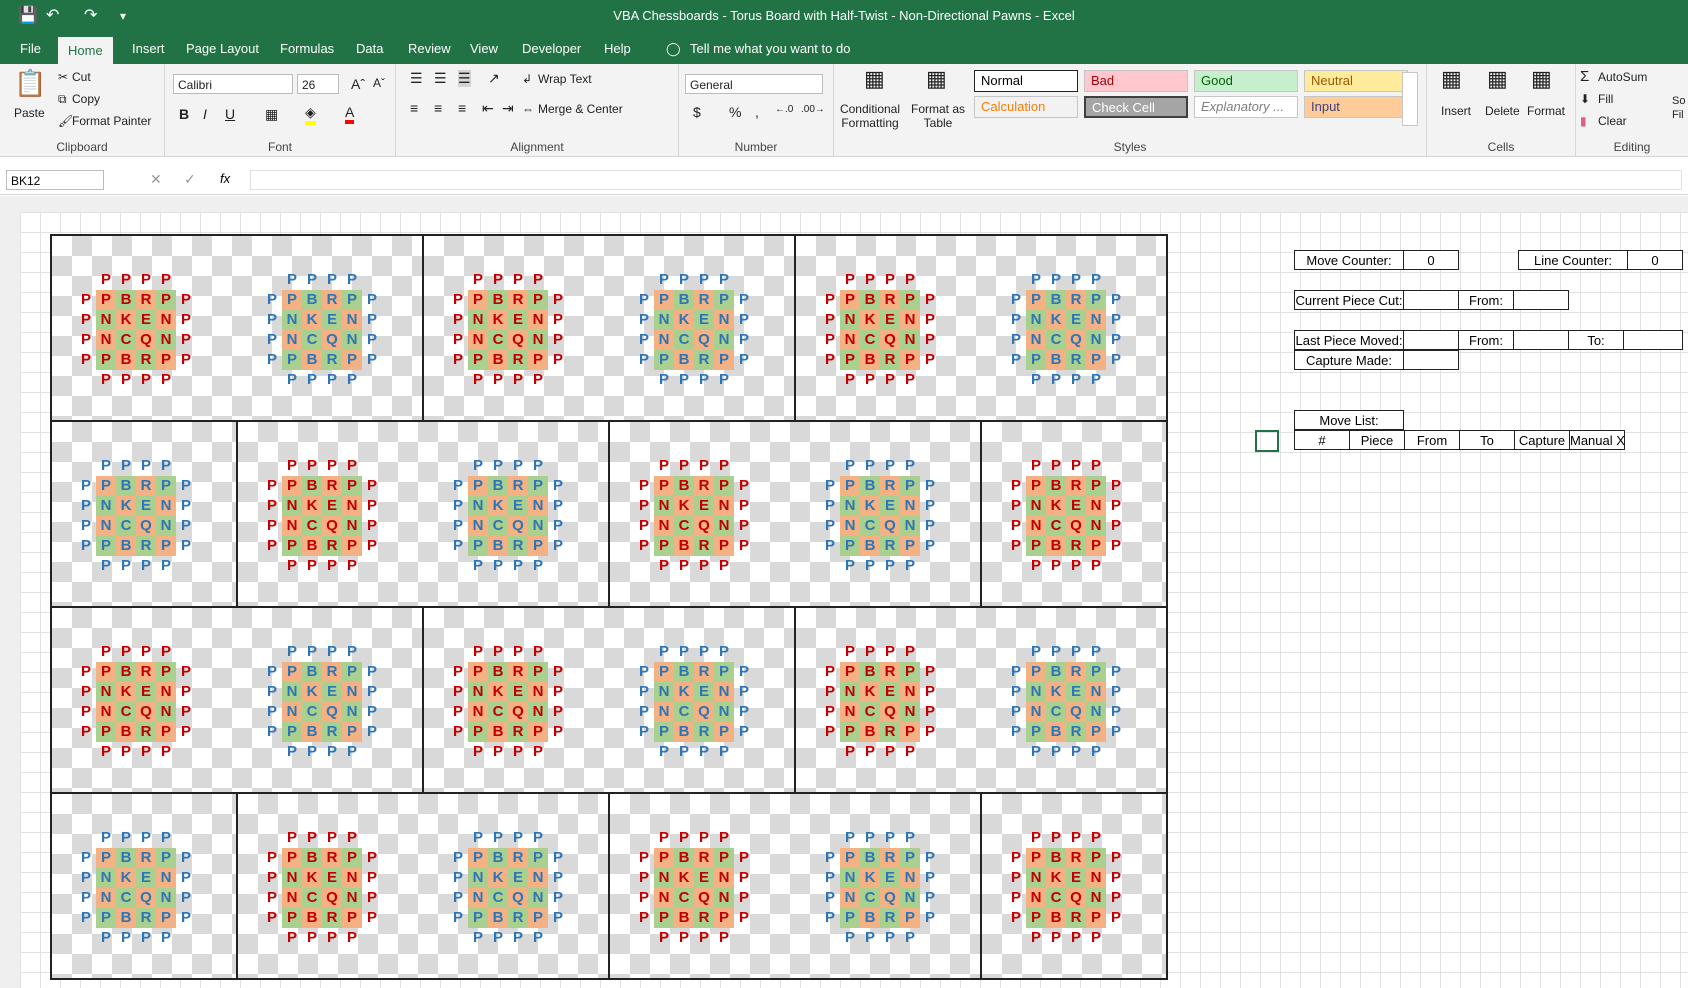 The width and height of the screenshot is (1688, 988). I want to click on tab-page-layout: Page Layout, so click(222, 49).